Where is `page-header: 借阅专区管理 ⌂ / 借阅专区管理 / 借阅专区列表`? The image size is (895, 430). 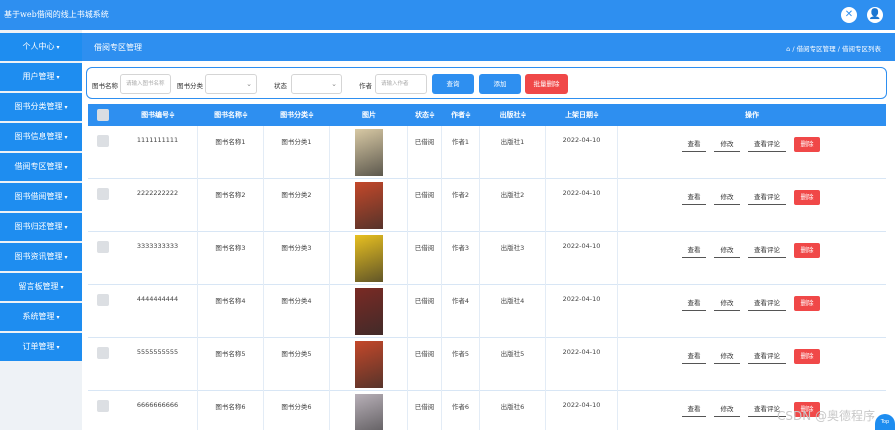 page-header: 借阅专区管理 ⌂ / 借阅专区管理 / 借阅专区列表 is located at coordinates (488, 47).